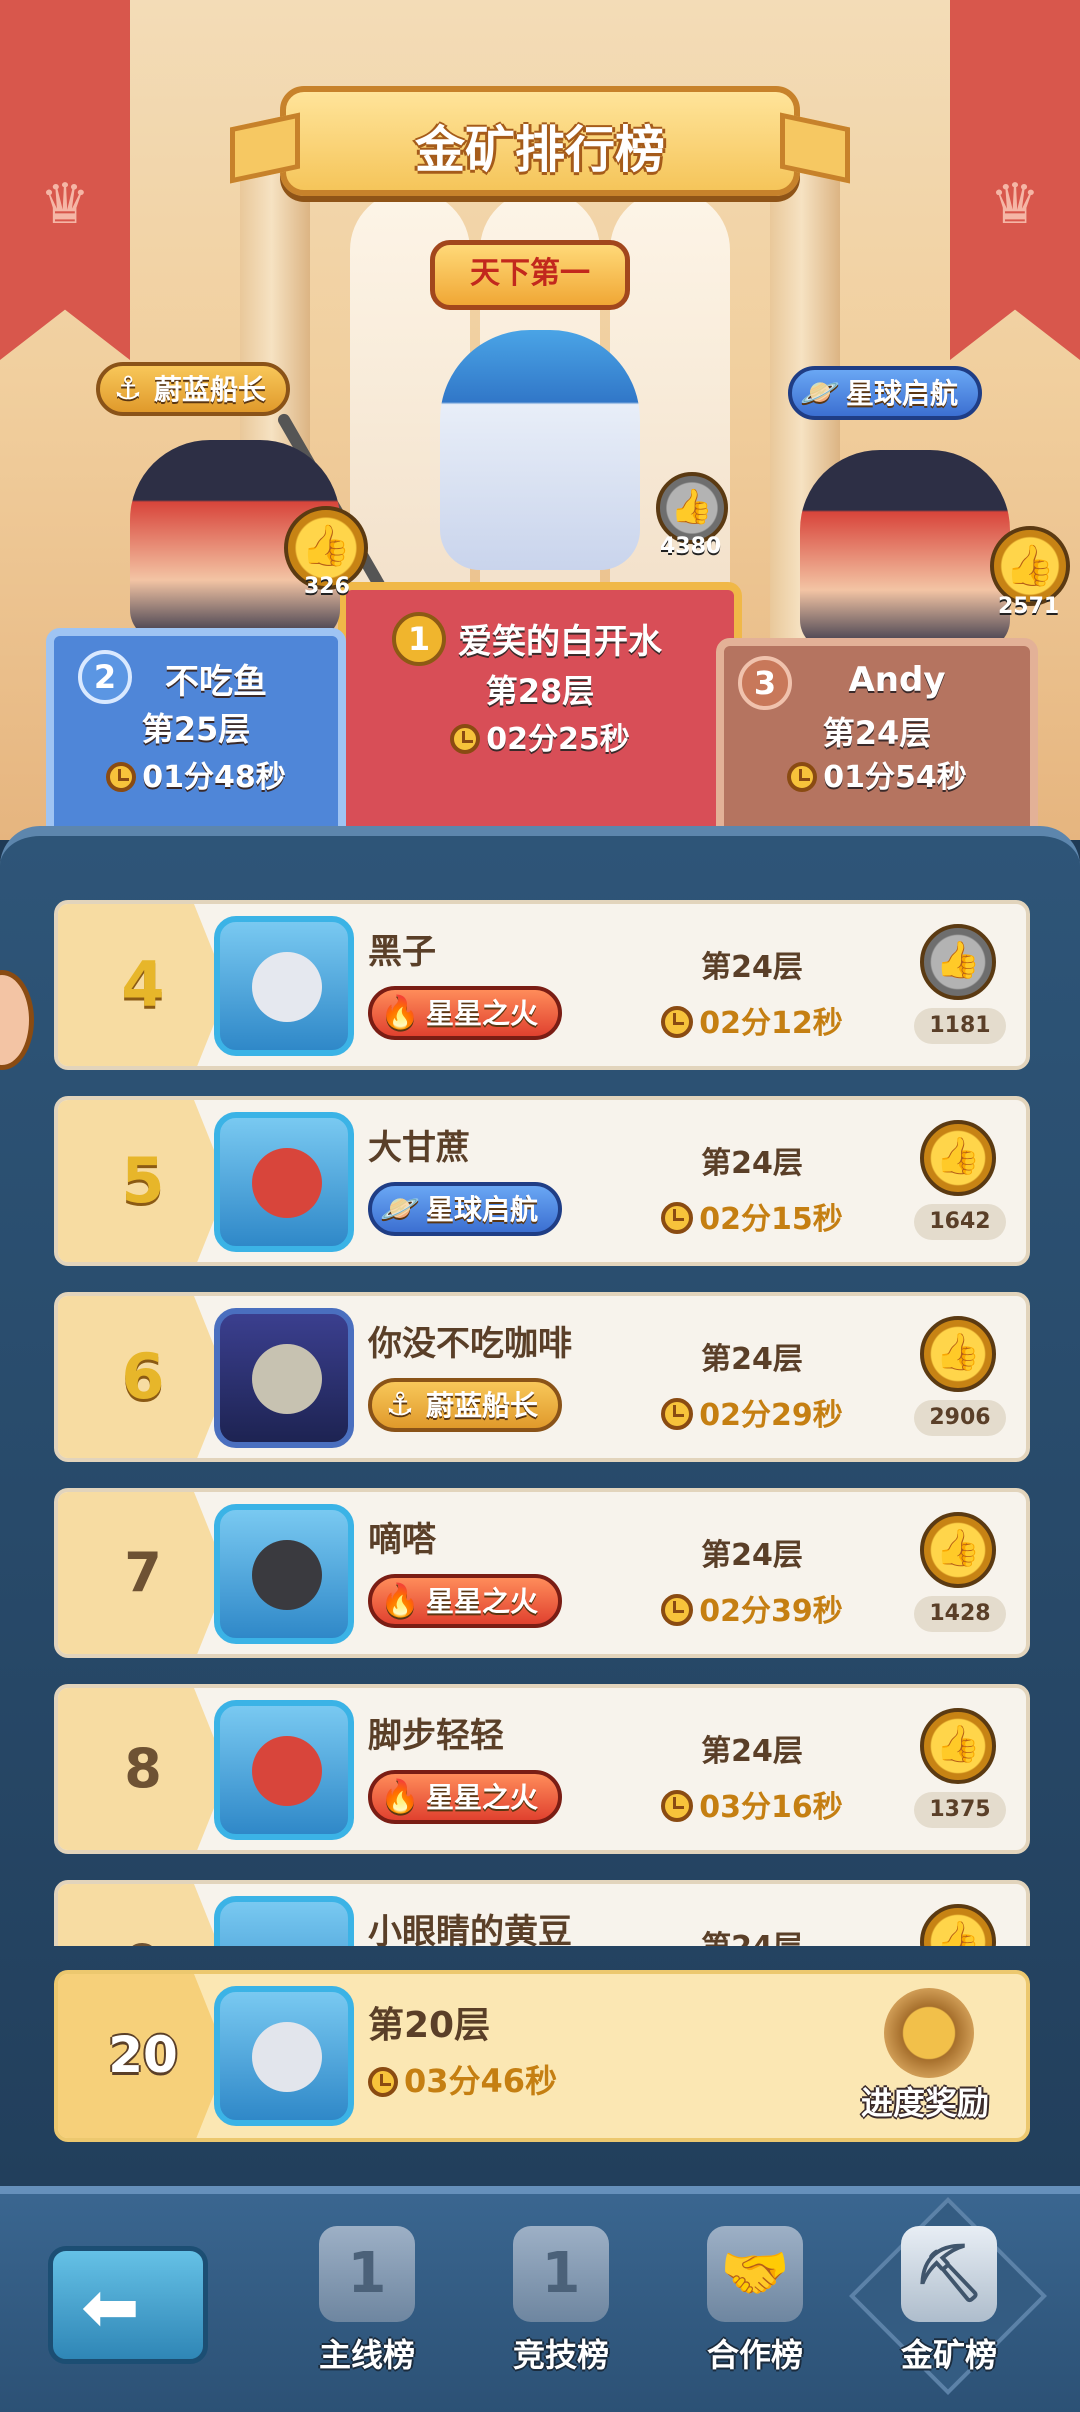  I want to click on champion-avatar, so click(540, 450).